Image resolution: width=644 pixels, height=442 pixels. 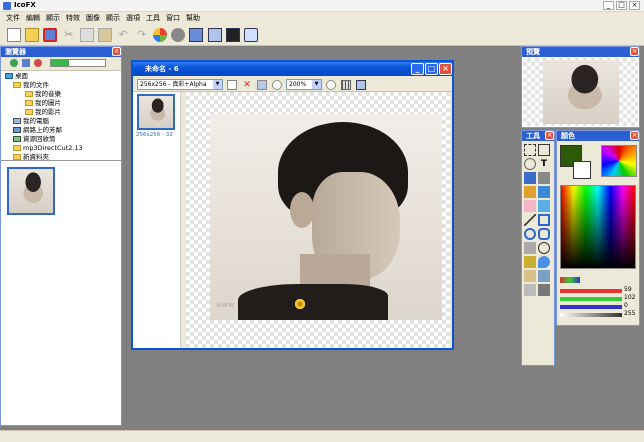 What do you see at coordinates (530, 164) in the screenshot?
I see `lasso-tool-icon` at bounding box center [530, 164].